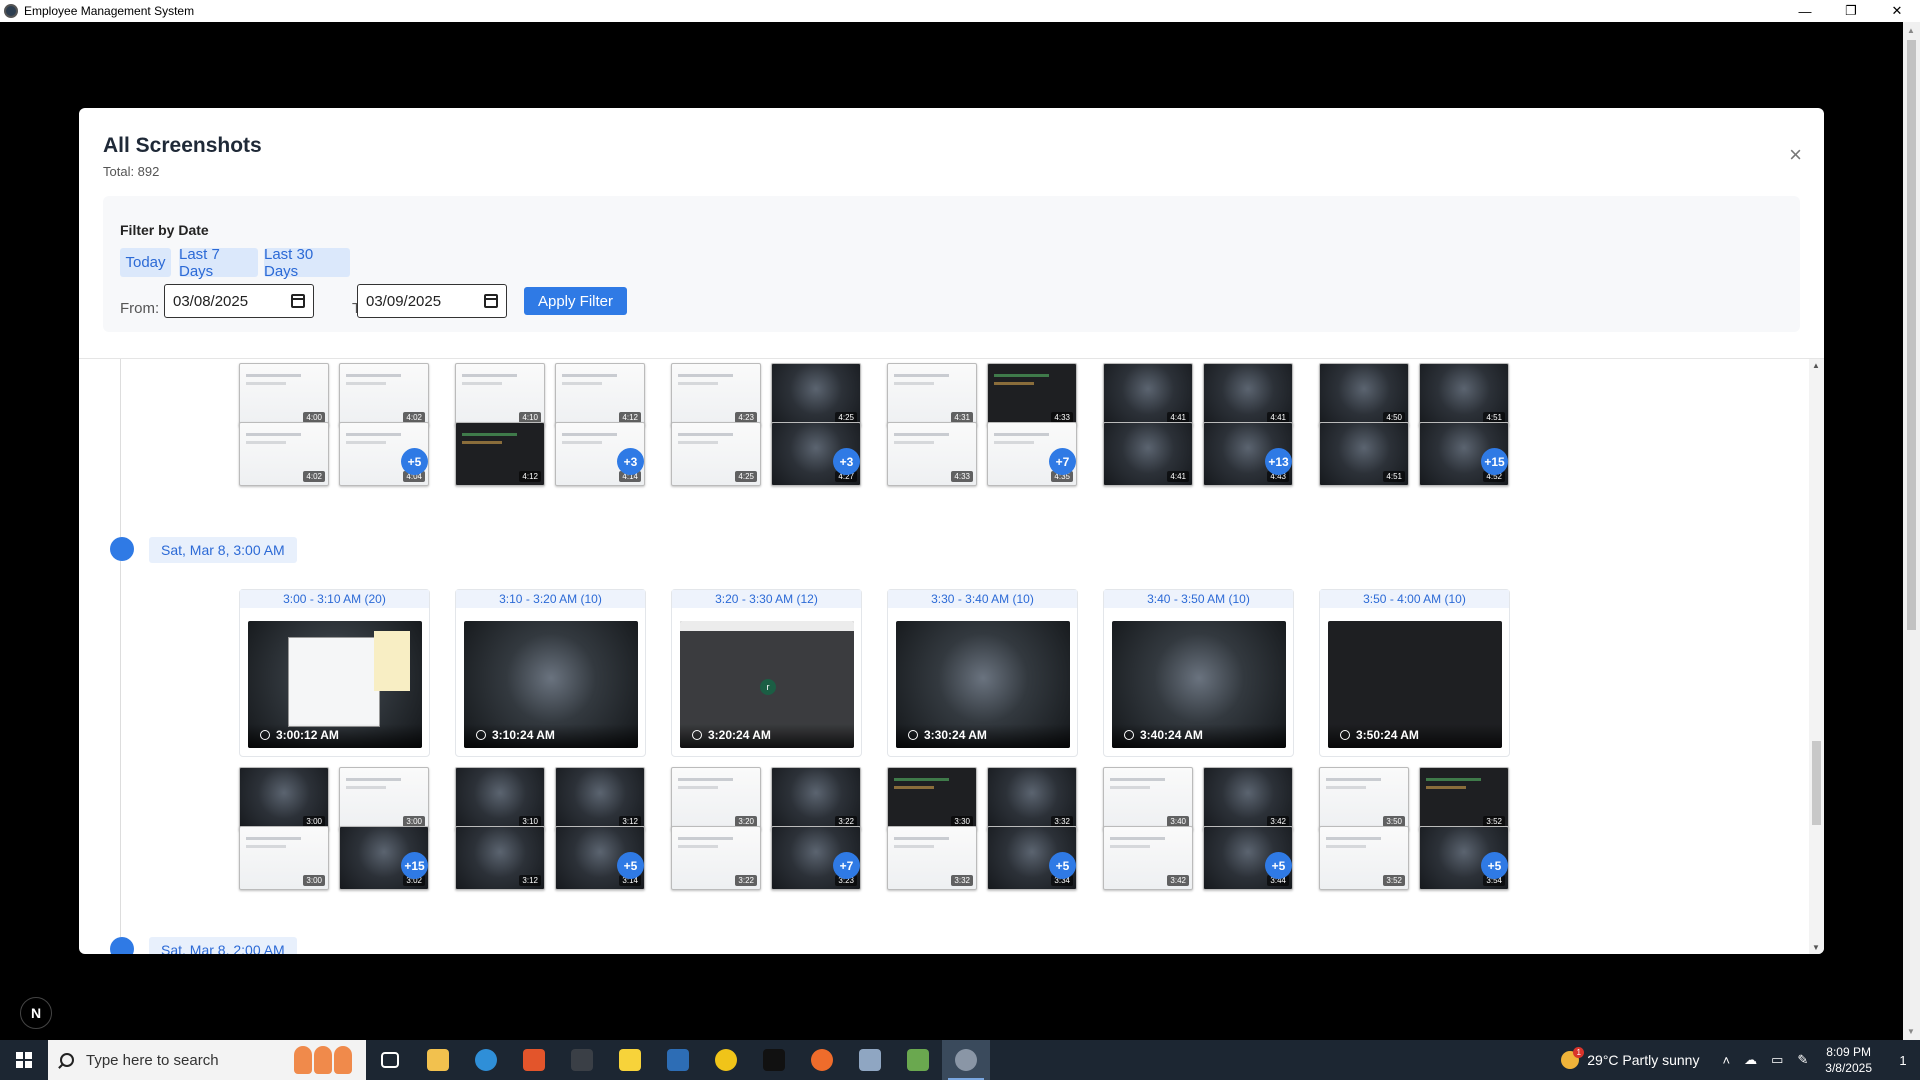 This screenshot has height=1080, width=1920. What do you see at coordinates (1199, 684) in the screenshot?
I see `interval-preview-screenshot: 3:40:24 AM` at bounding box center [1199, 684].